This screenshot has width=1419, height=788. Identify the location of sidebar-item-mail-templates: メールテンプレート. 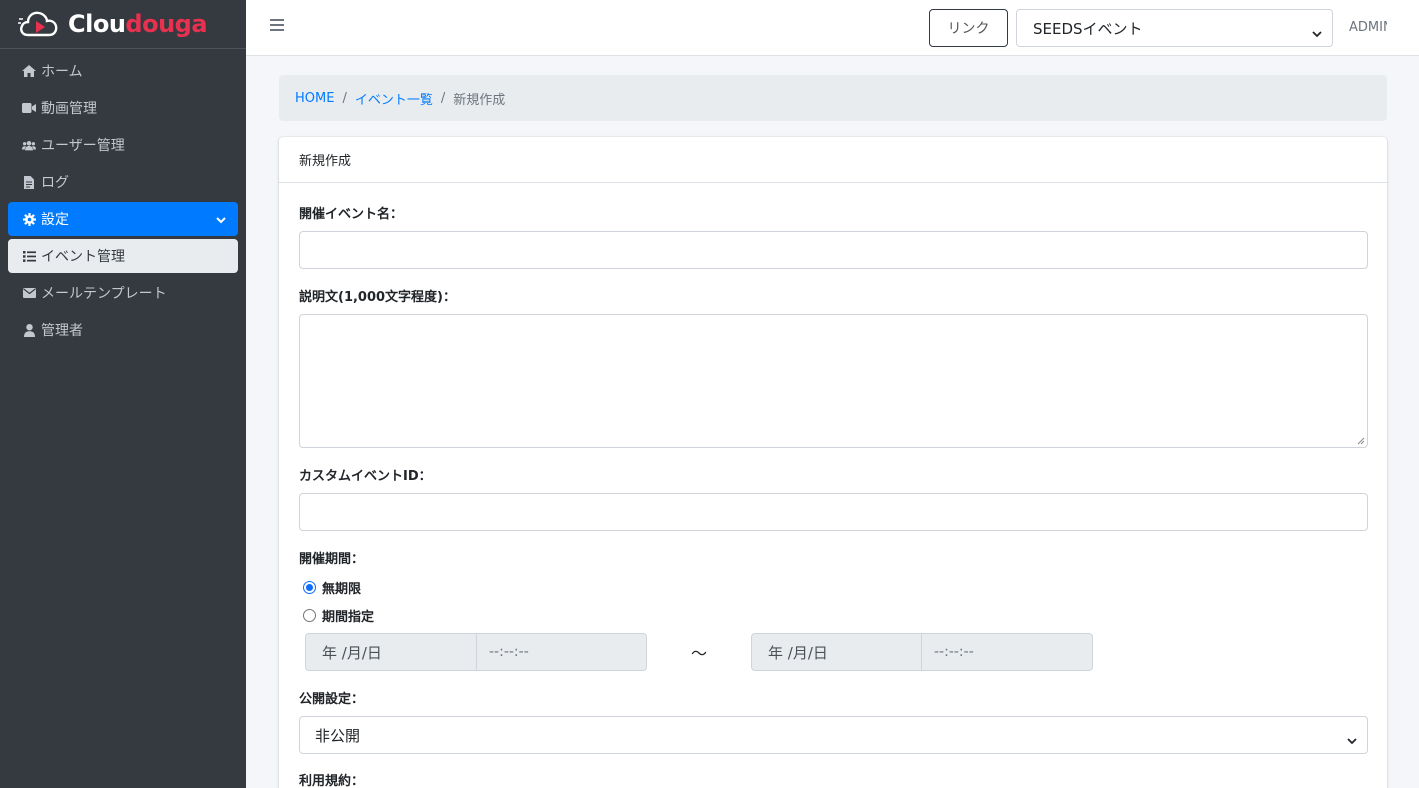
(123, 293).